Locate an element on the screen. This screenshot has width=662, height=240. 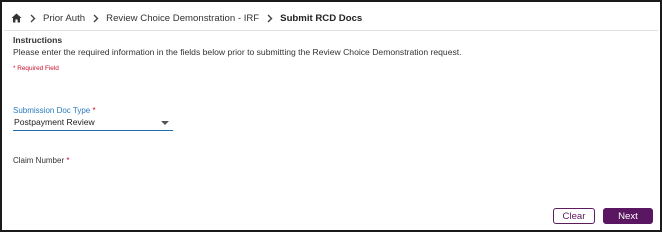
submission-doc-type-value: Postpayment Review is located at coordinates (54, 122).